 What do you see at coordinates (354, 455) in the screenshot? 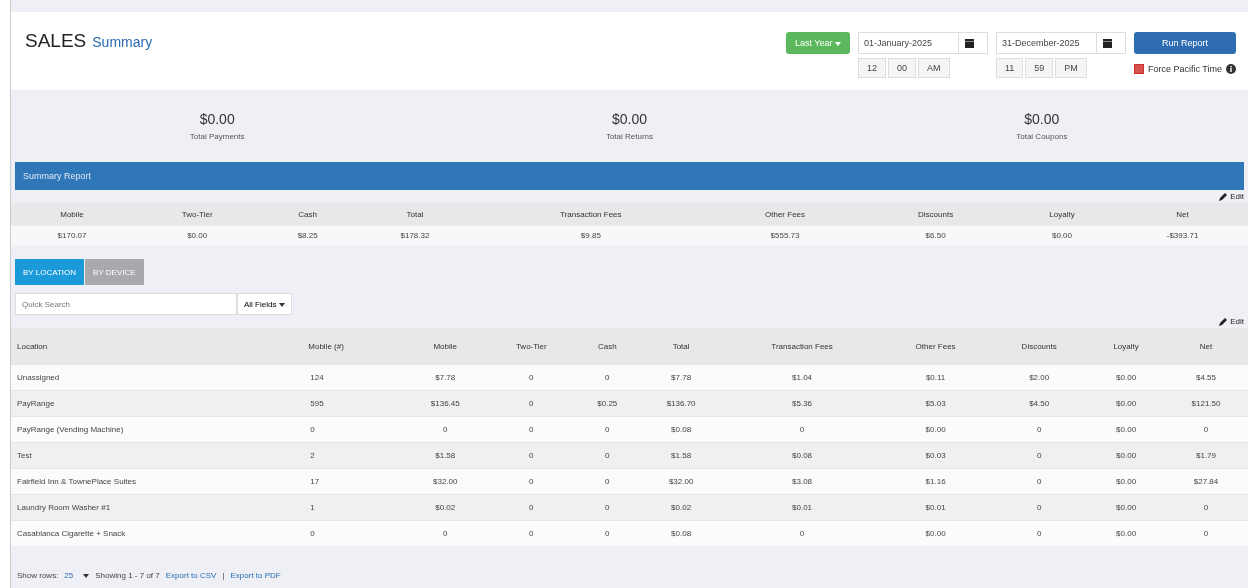
I see `table-cell: 2` at bounding box center [354, 455].